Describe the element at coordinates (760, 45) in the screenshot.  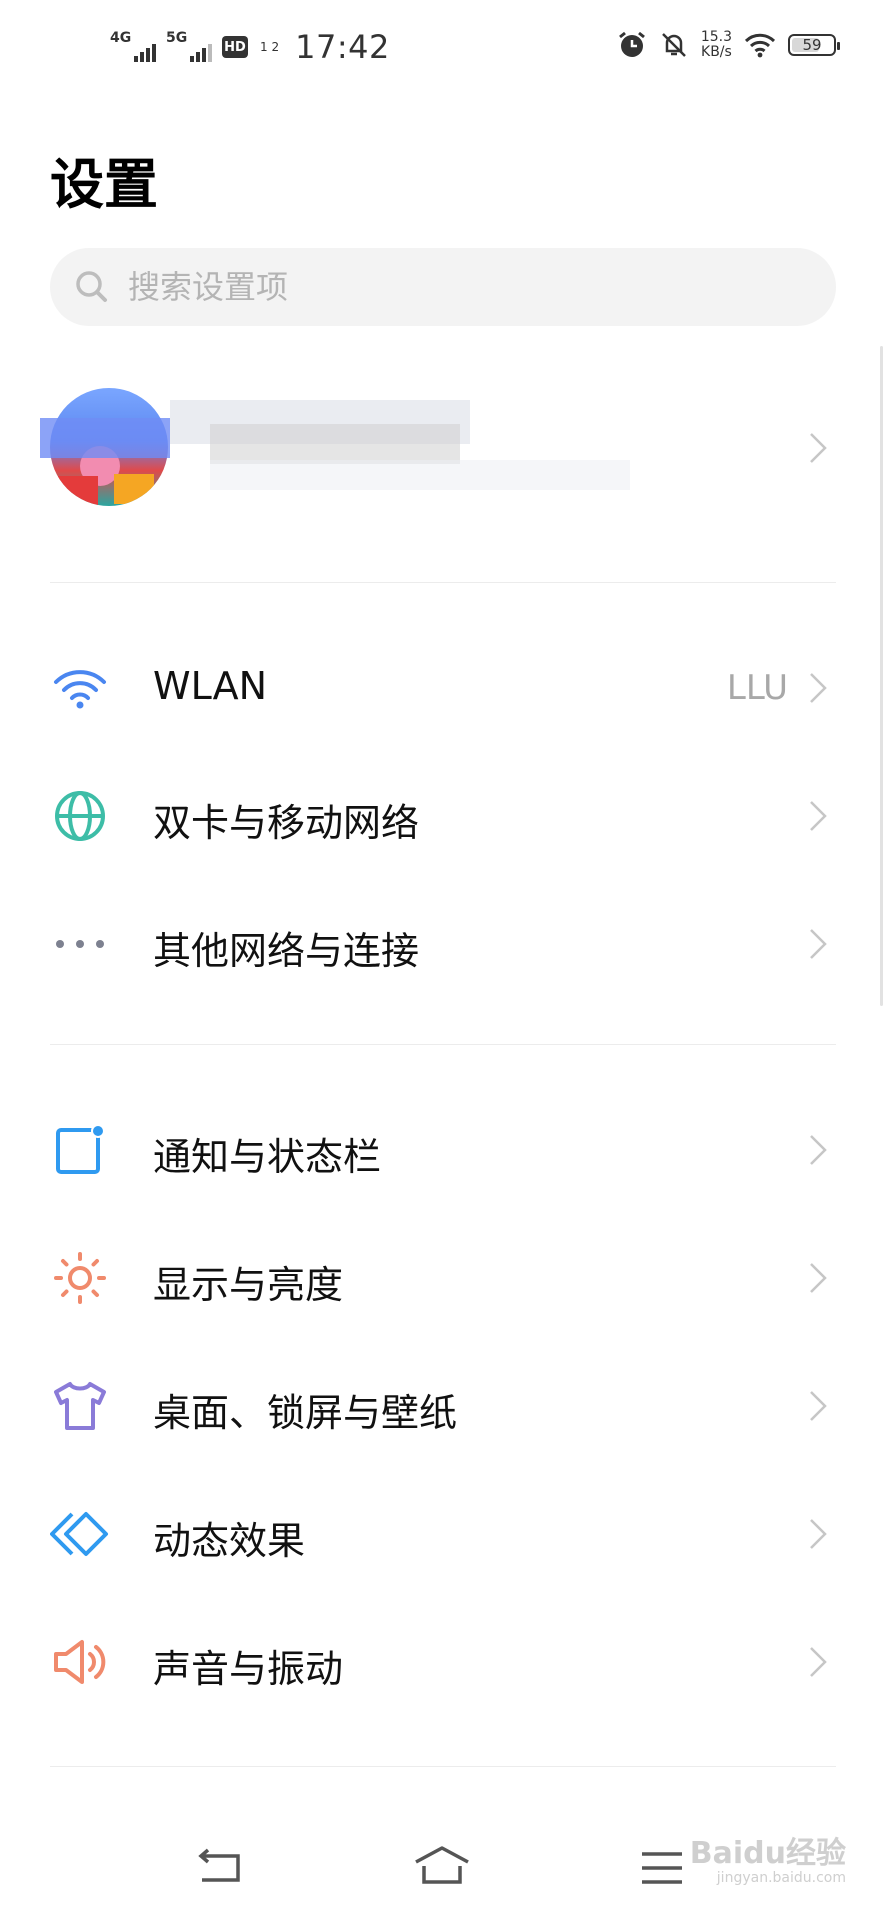
I see `wifi-status-icon` at that location.